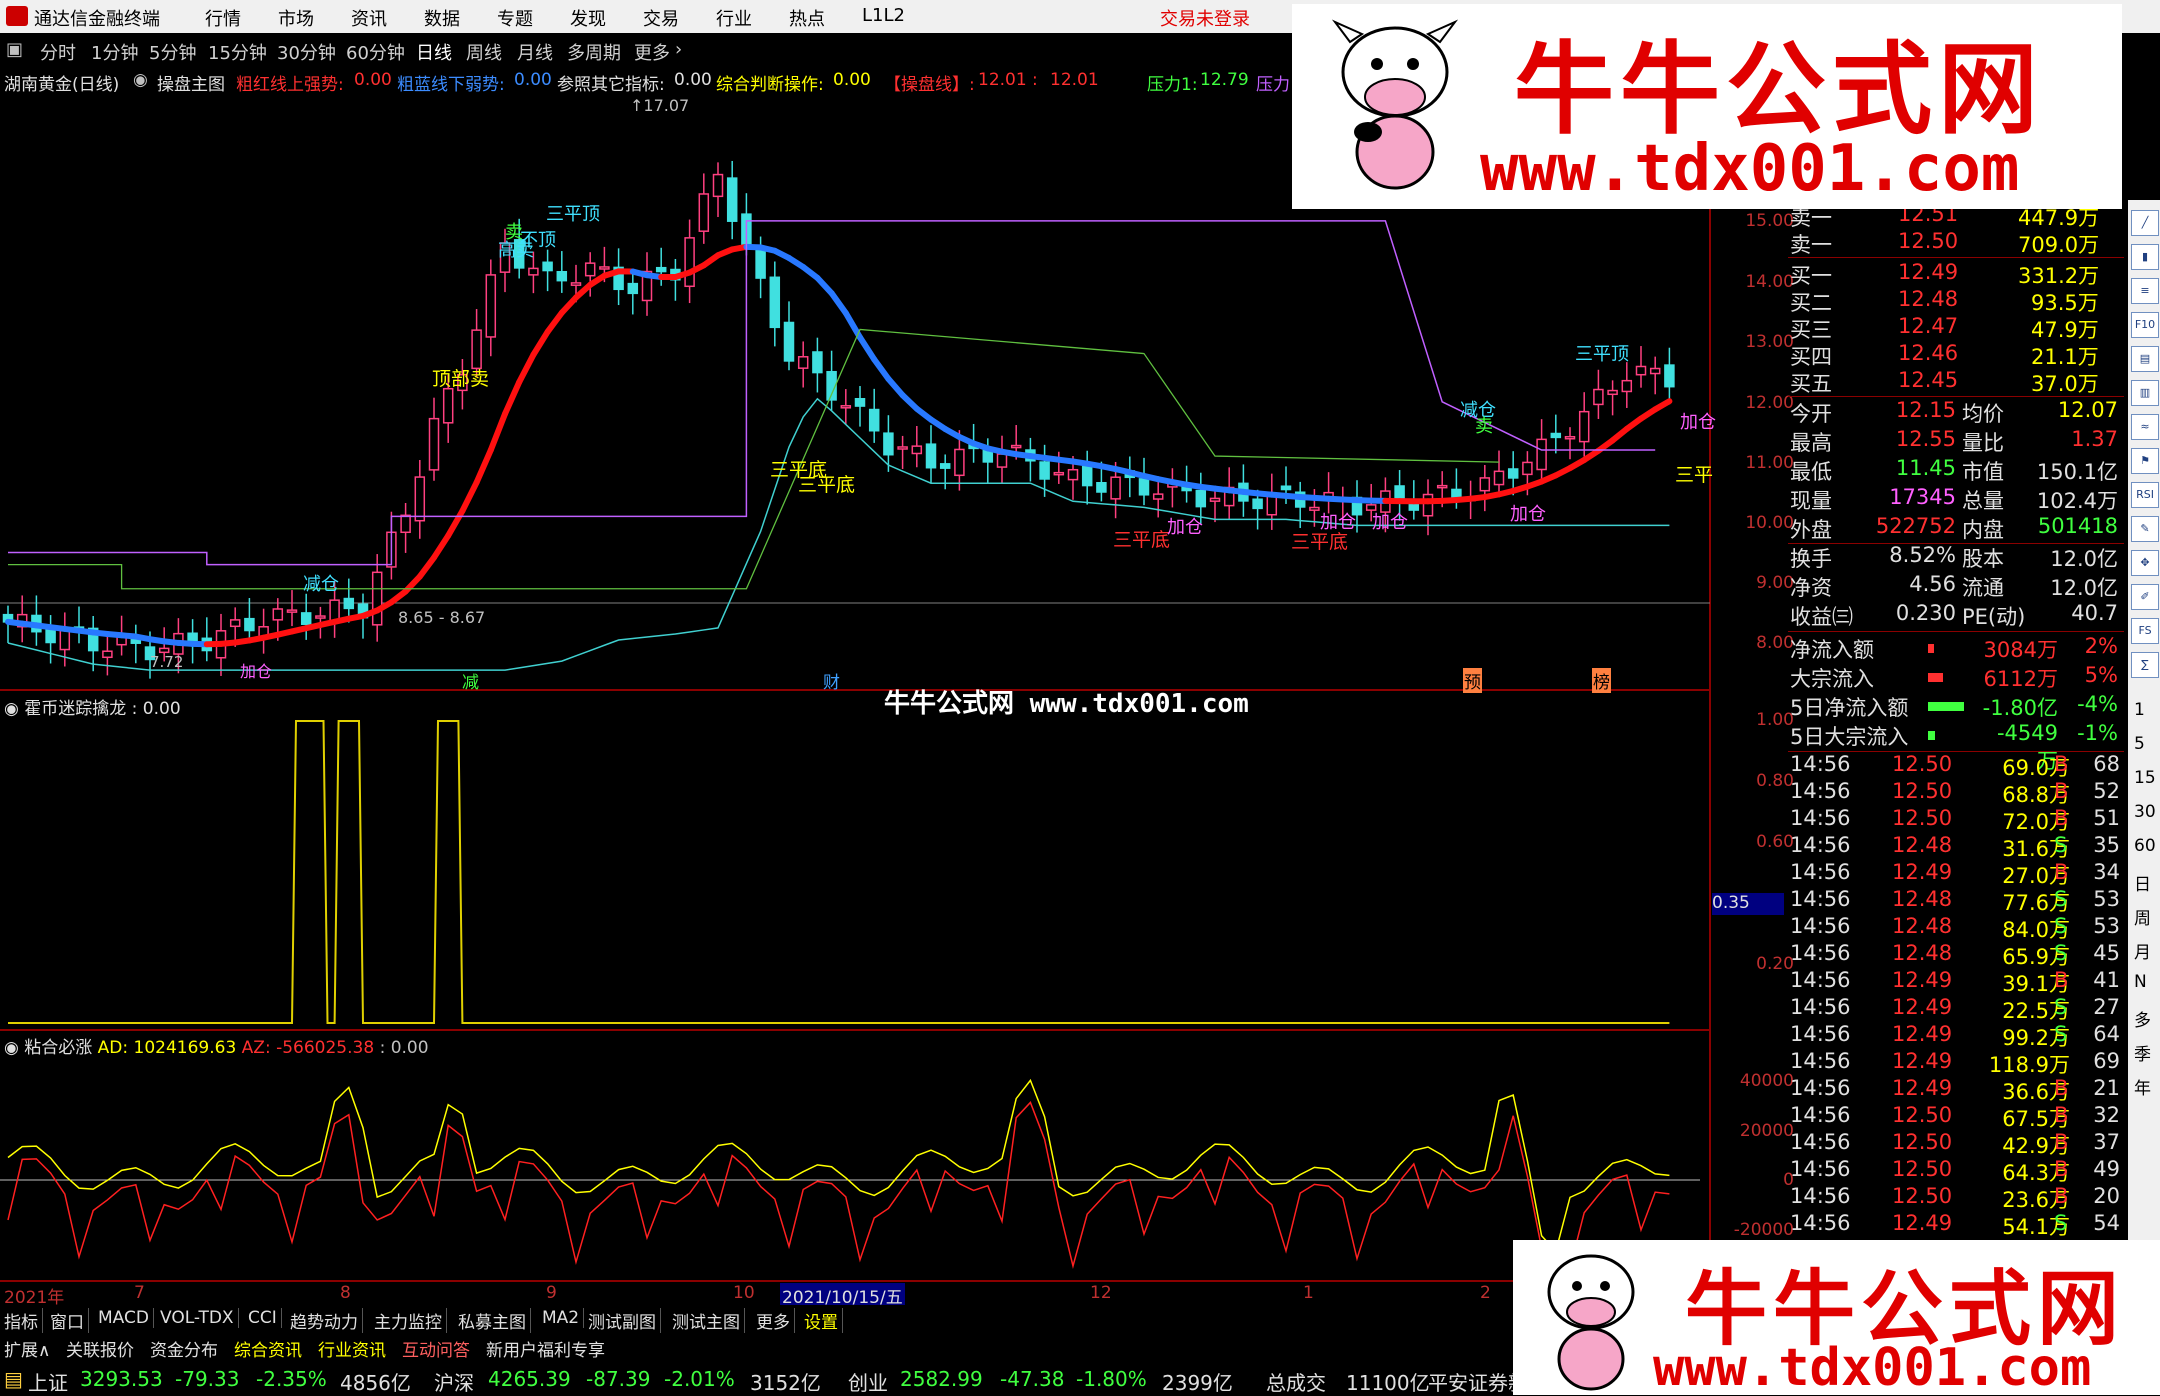  Describe the element at coordinates (545, 1348) in the screenshot. I see `tab-new-user: 新用户福利专享` at that location.